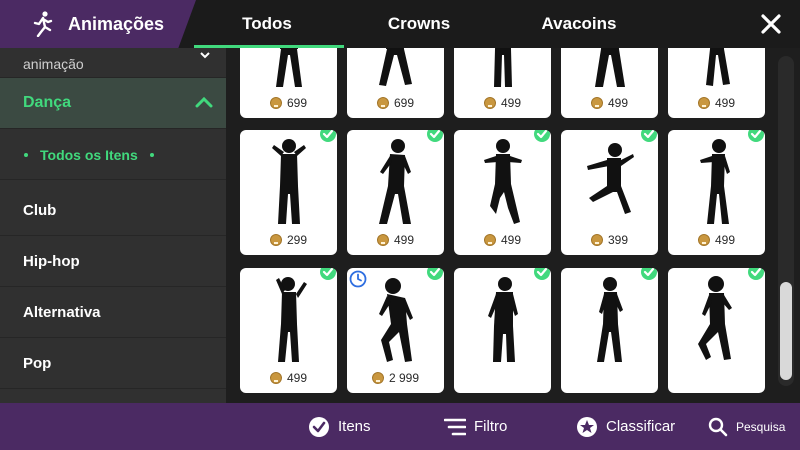 The width and height of the screenshot is (800, 450). I want to click on sidebar-item-danca: Dança, so click(113, 103).